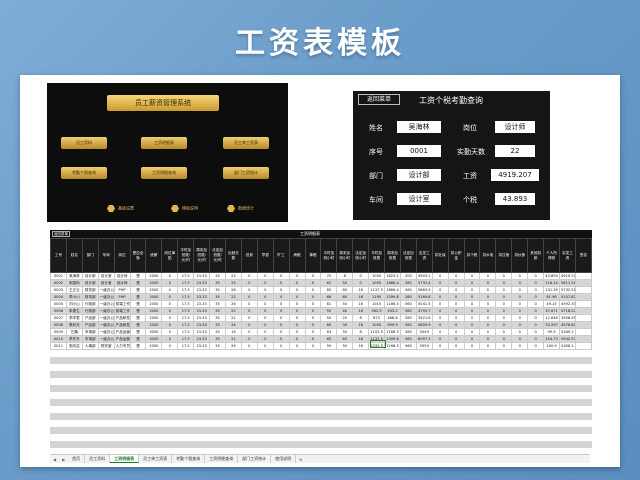  What do you see at coordinates (265, 255) in the screenshot?
I see `column-header: 早退` at bounding box center [265, 255].